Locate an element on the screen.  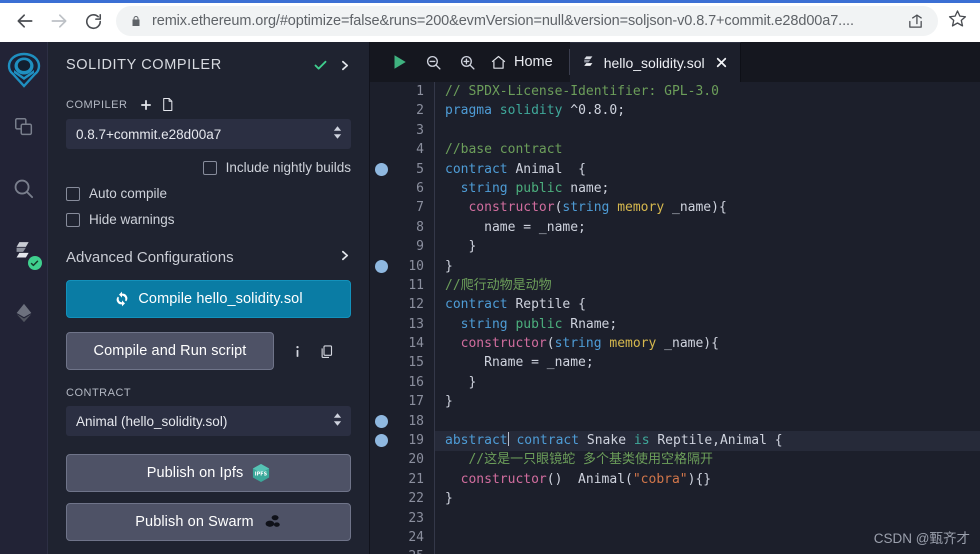
compiler-version-select: 0.8.7+commit.e28d00a7 is located at coordinates (208, 134).